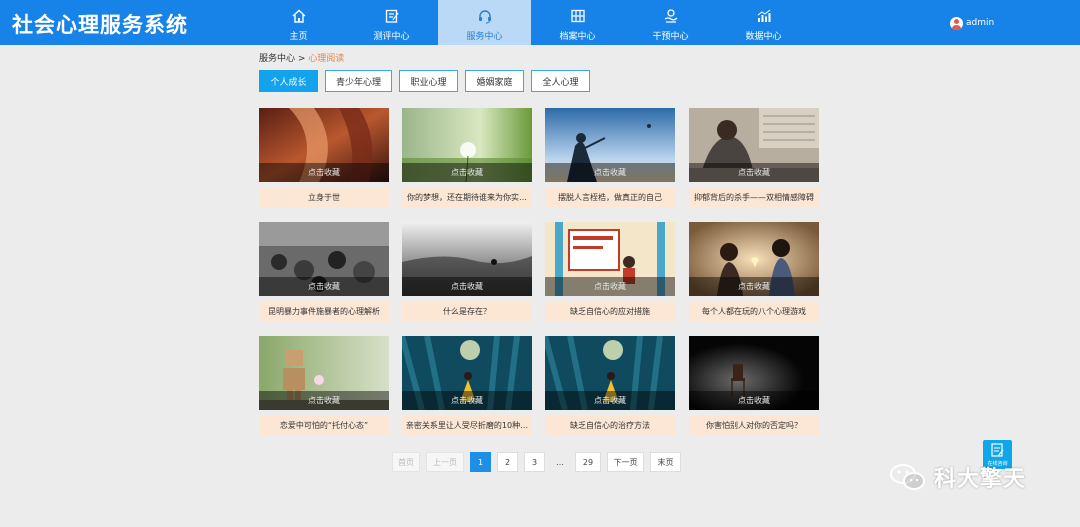 Image resolution: width=1080 pixels, height=527 pixels. I want to click on article-card: 点击收藏 什么是存在？, so click(467, 272).